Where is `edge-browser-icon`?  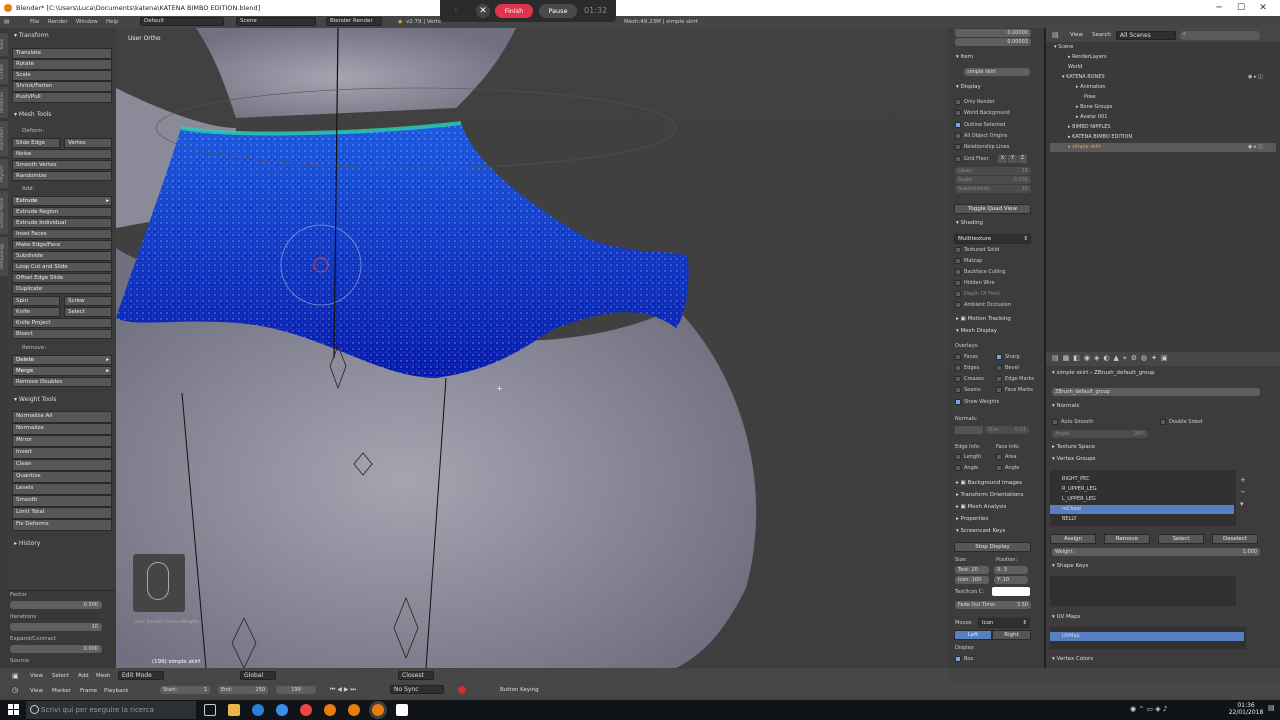
edge-browser-icon is located at coordinates (258, 710).